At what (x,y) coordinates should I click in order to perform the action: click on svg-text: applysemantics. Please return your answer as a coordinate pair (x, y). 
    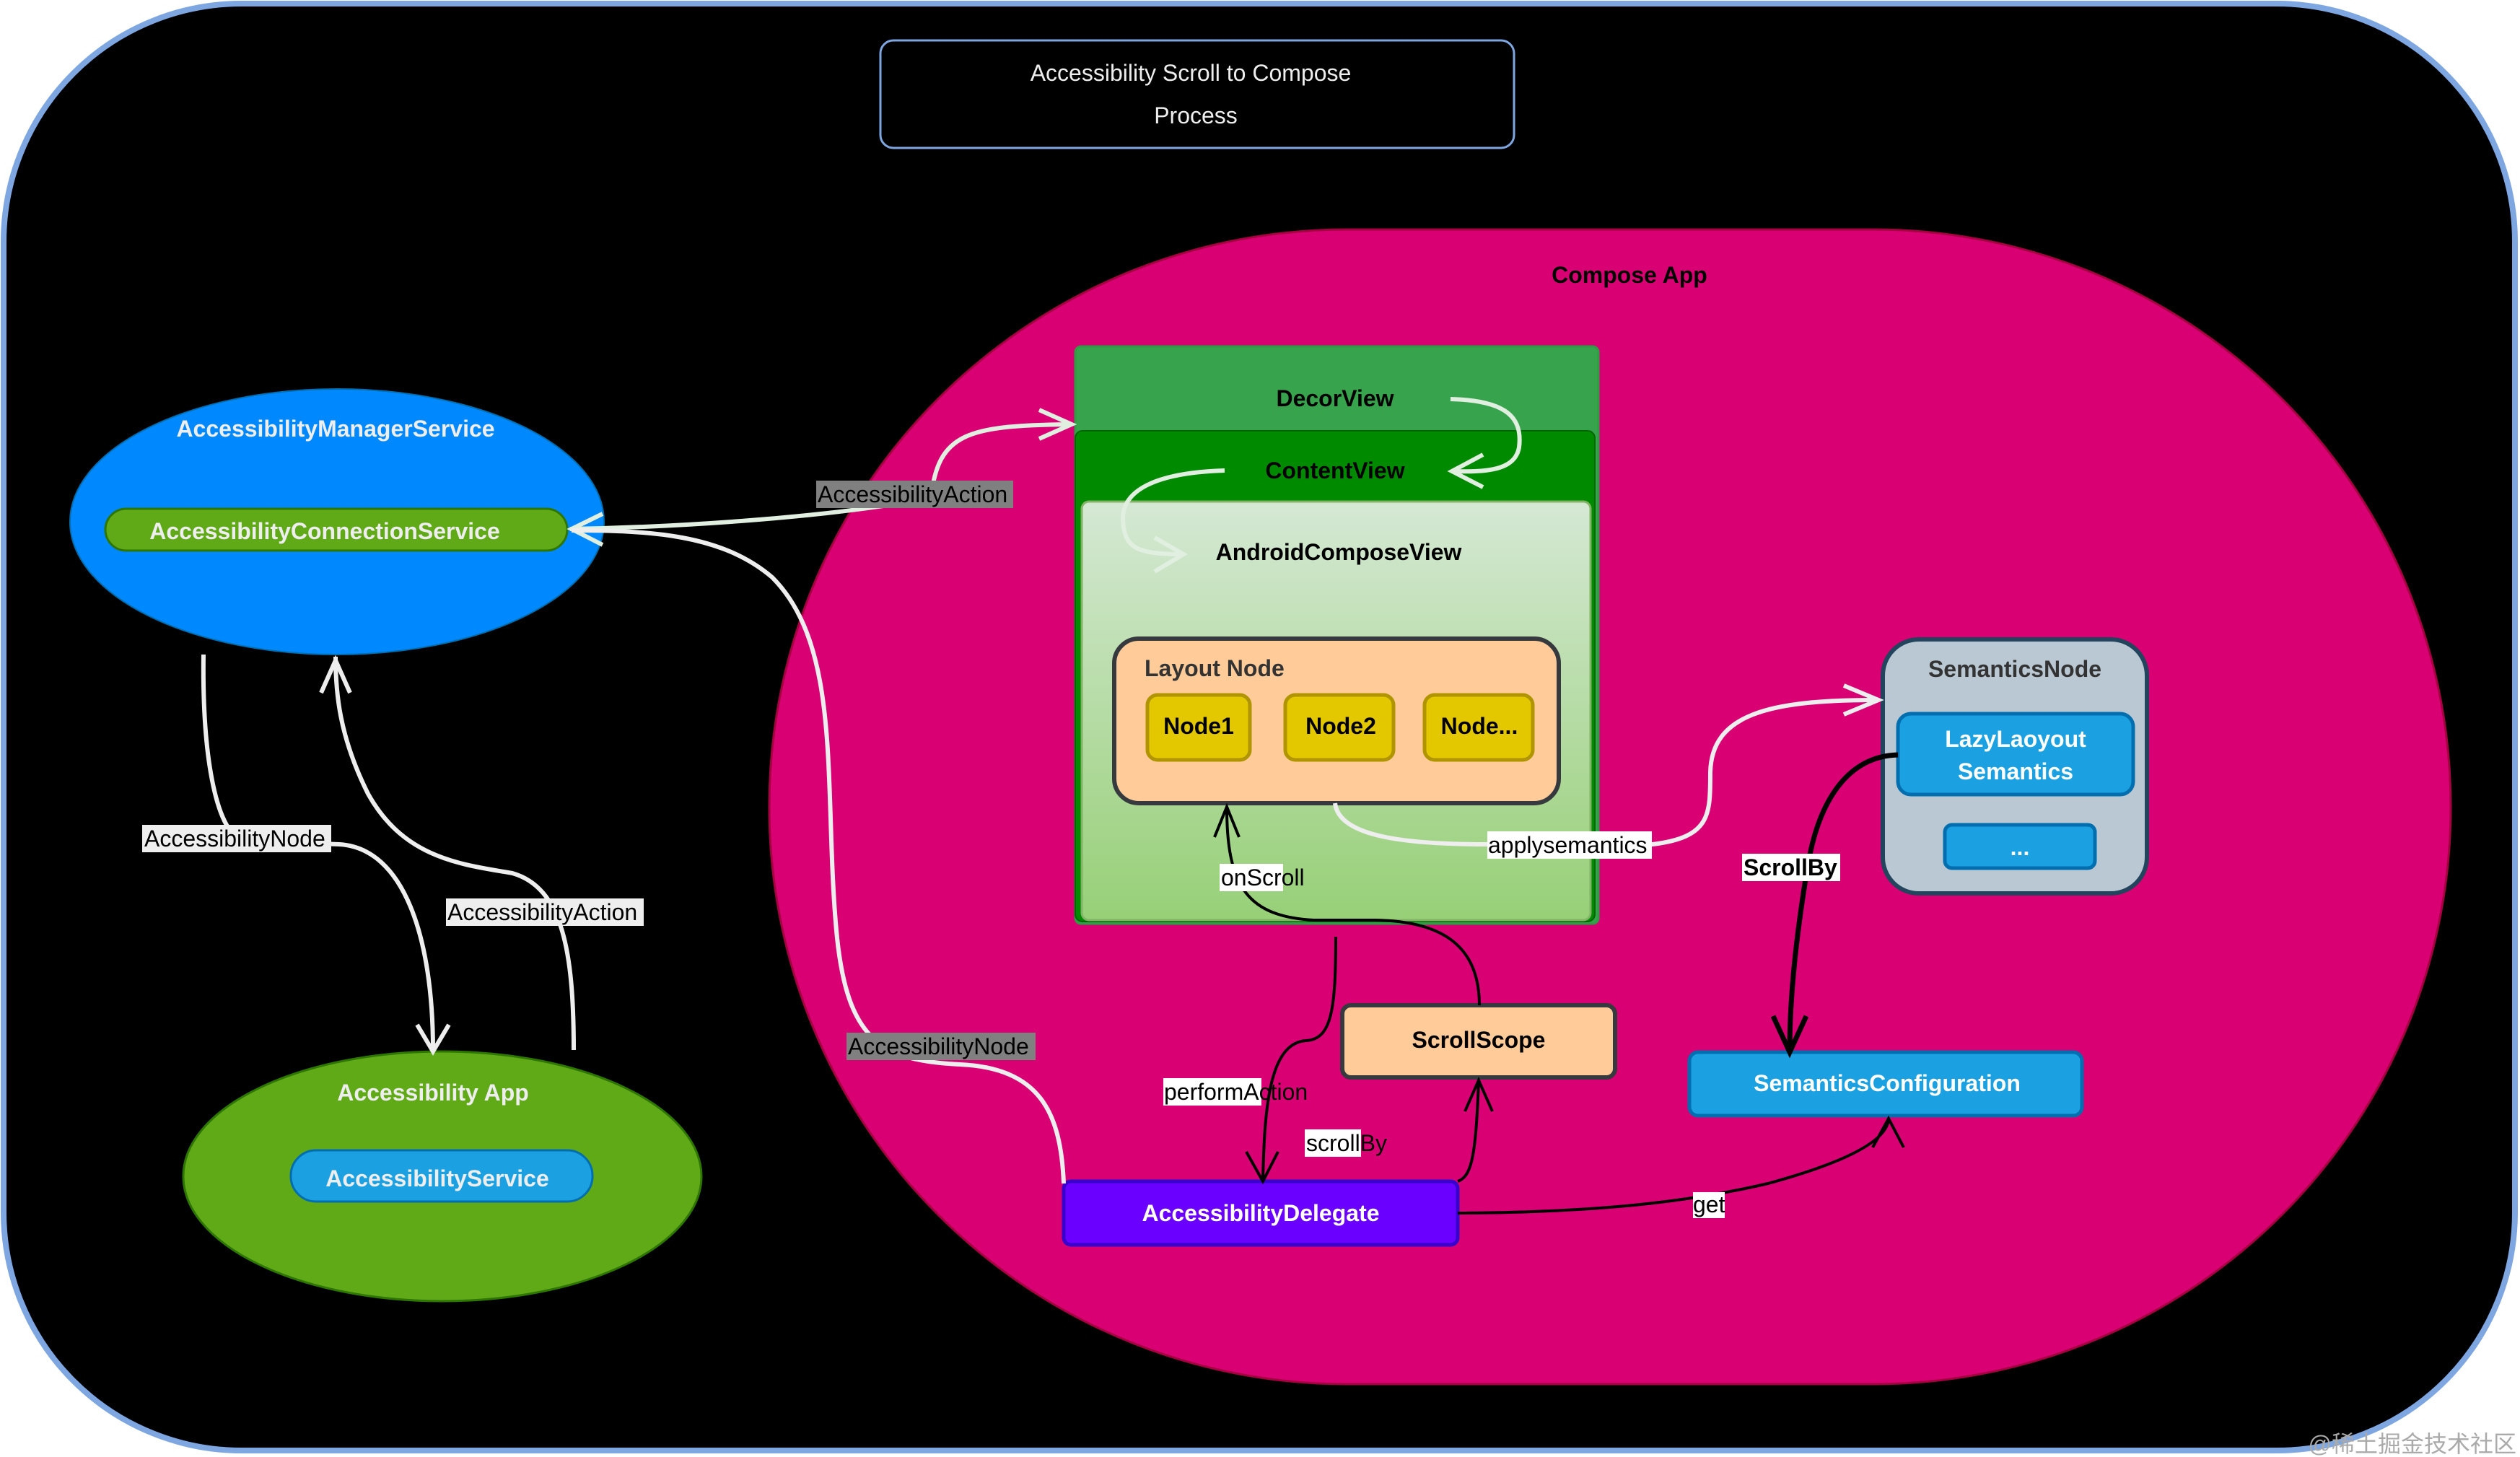
    Looking at the image, I should click on (1568, 845).